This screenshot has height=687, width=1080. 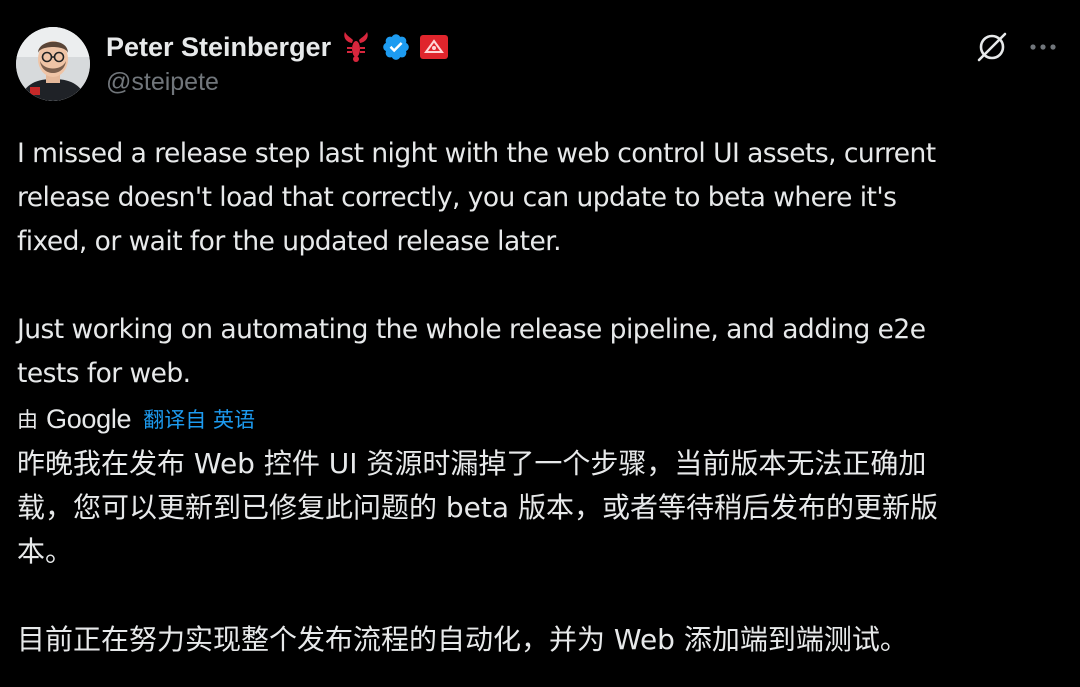 What do you see at coordinates (162, 82) in the screenshot?
I see `author-handle: @steipete` at bounding box center [162, 82].